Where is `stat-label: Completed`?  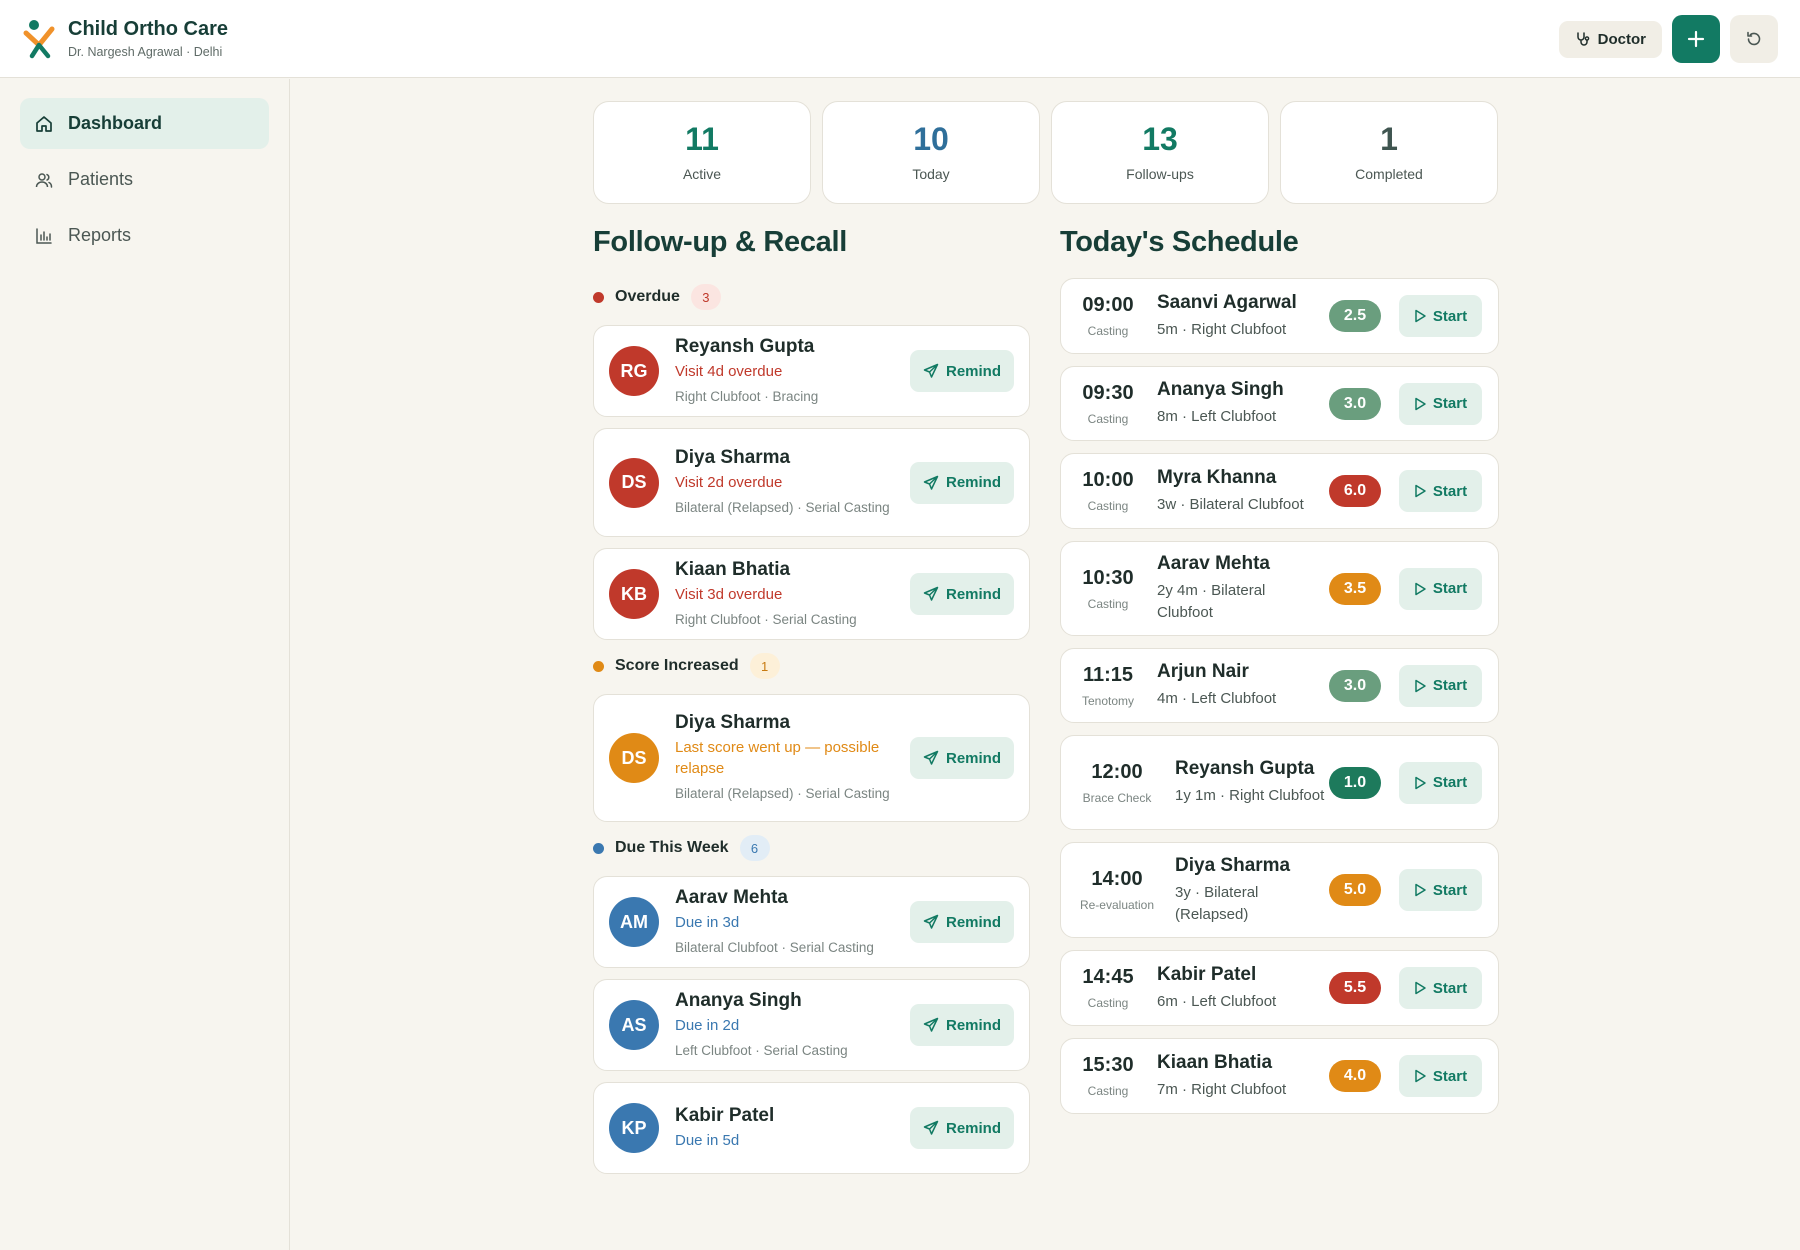
stat-label: Completed is located at coordinates (1389, 174).